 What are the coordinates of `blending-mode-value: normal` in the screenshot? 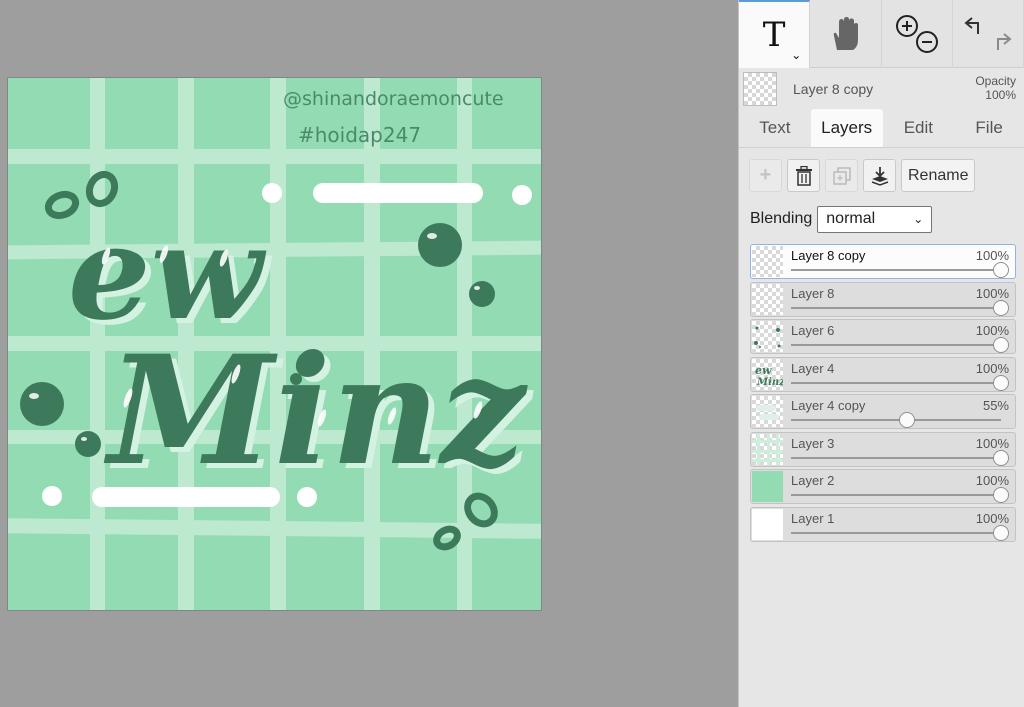 It's located at (851, 218).